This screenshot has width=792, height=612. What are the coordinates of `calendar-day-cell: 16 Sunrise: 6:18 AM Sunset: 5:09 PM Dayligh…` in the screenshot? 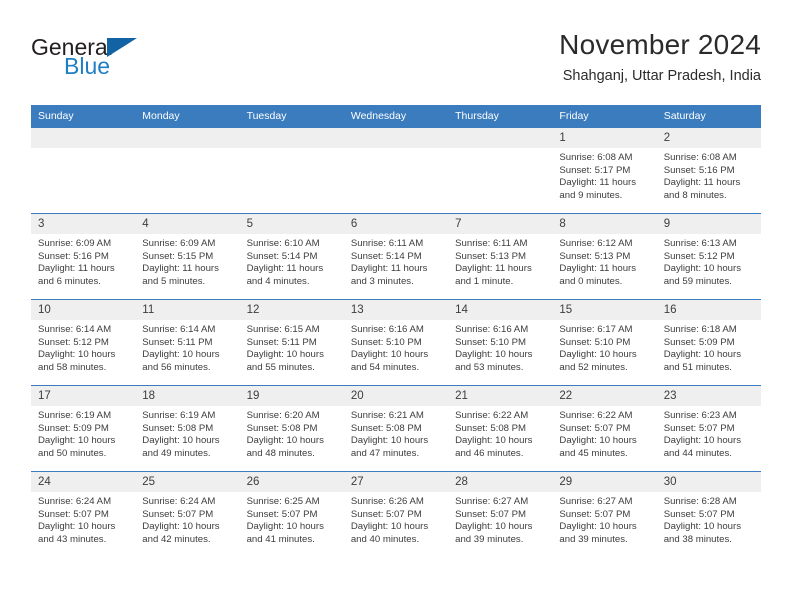 It's located at (708, 342).